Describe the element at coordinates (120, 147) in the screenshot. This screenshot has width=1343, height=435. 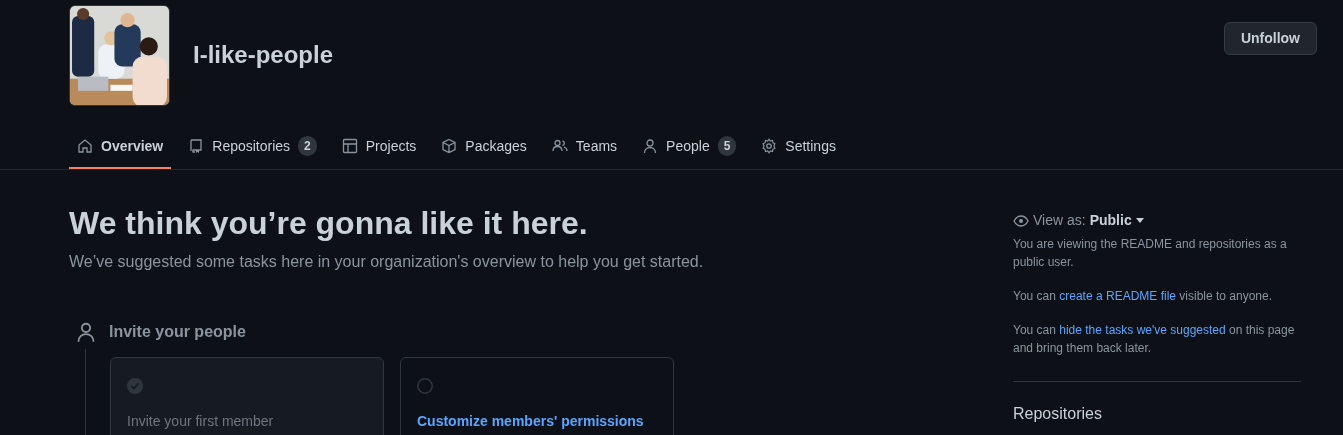
I see `nav-tab: Overview` at that location.